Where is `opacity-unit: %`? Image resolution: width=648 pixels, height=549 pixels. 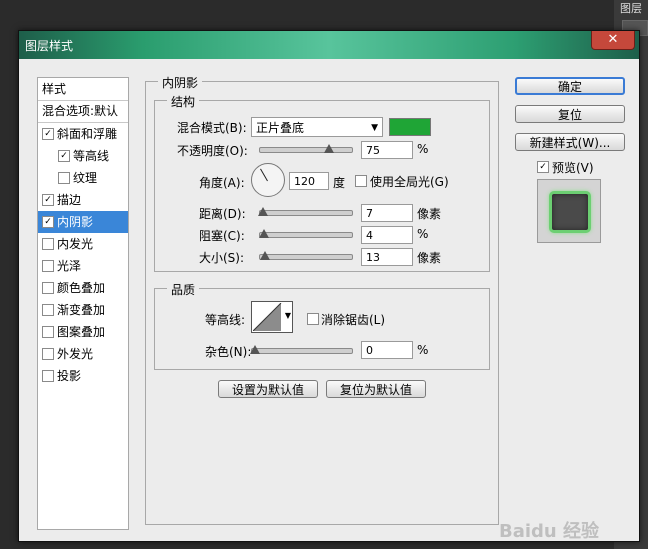
opacity-unit: % is located at coordinates (423, 149).